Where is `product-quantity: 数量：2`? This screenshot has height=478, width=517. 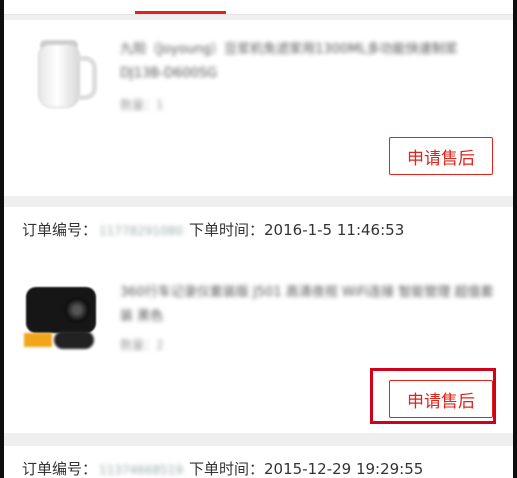 product-quantity: 数量：2 is located at coordinates (142, 345).